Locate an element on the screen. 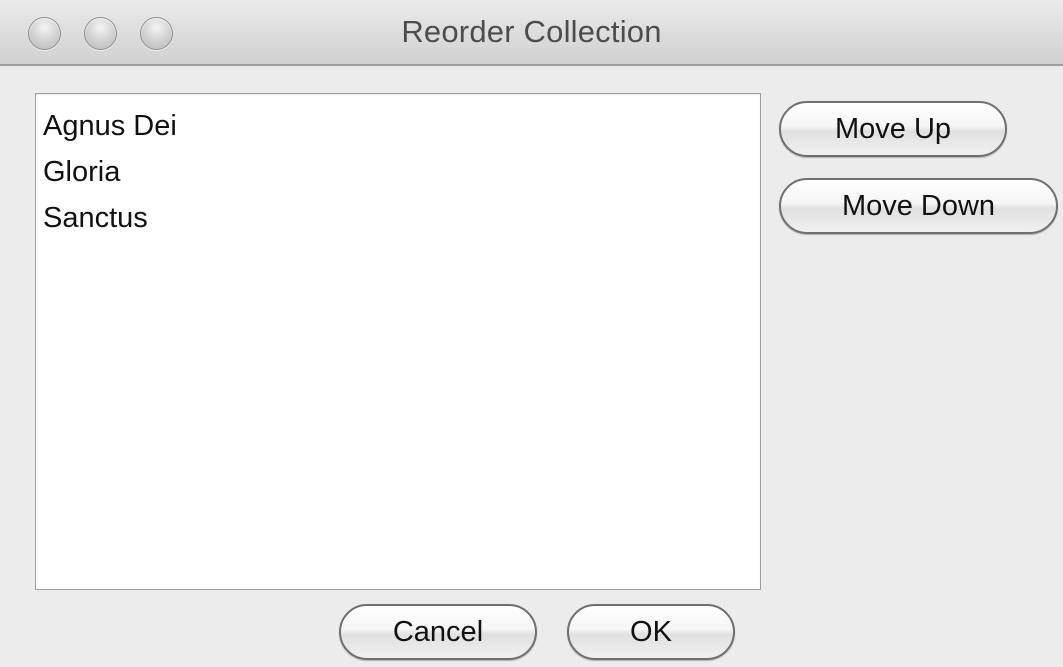  list-item: Agnus Dei is located at coordinates (110, 126).